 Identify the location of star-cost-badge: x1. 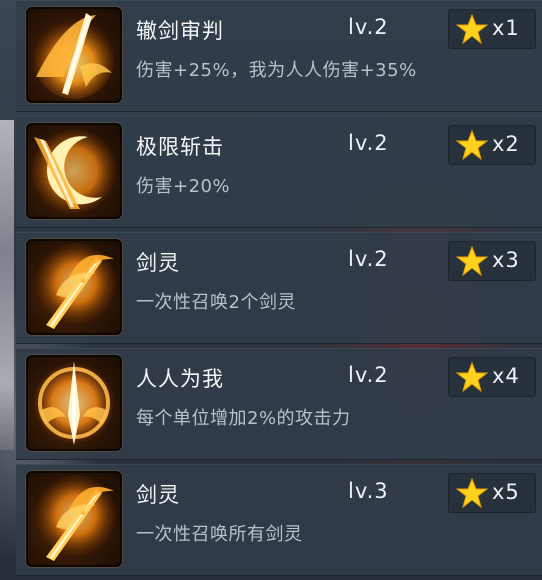
(492, 29).